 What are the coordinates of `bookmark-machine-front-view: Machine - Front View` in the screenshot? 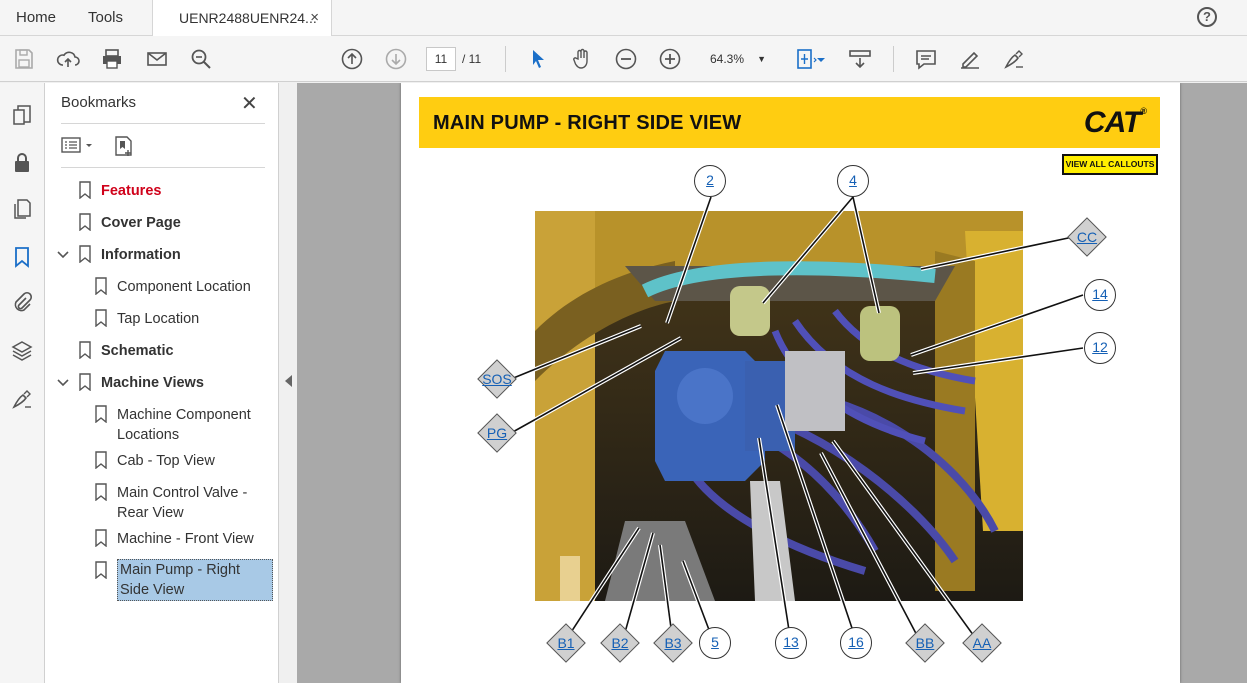 It's located at (174, 539).